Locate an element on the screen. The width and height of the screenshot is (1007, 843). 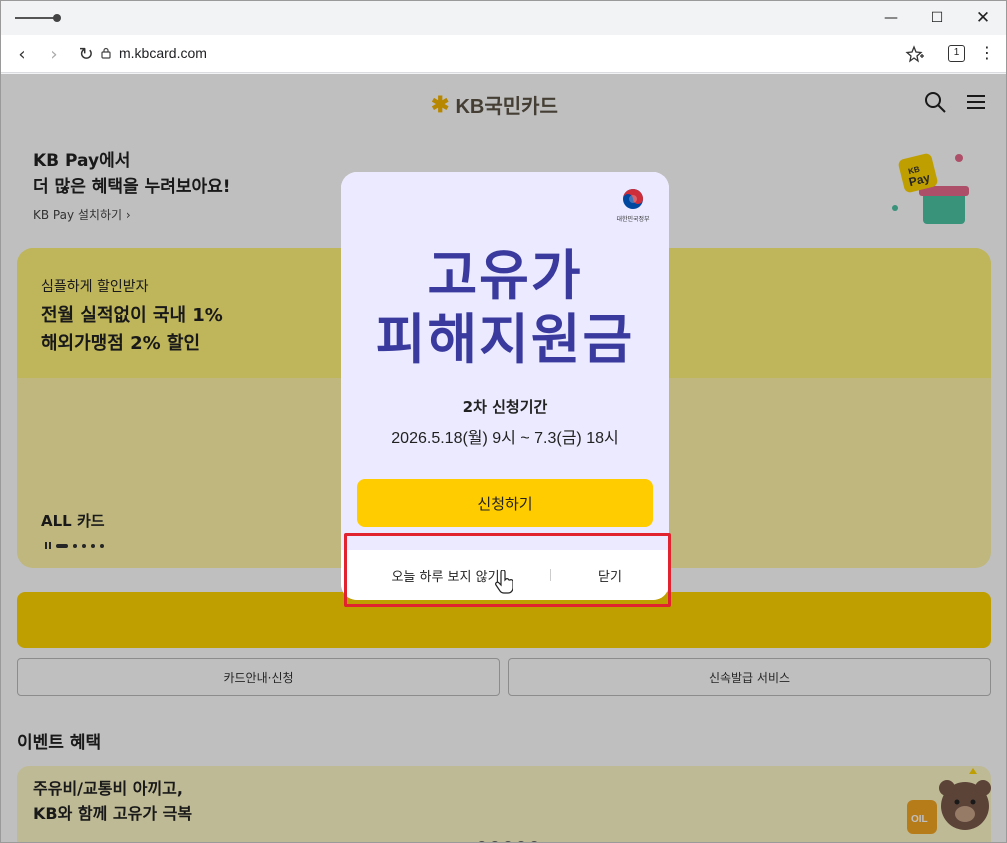
headline-line1: 고유가 is located at coordinates (505, 275).